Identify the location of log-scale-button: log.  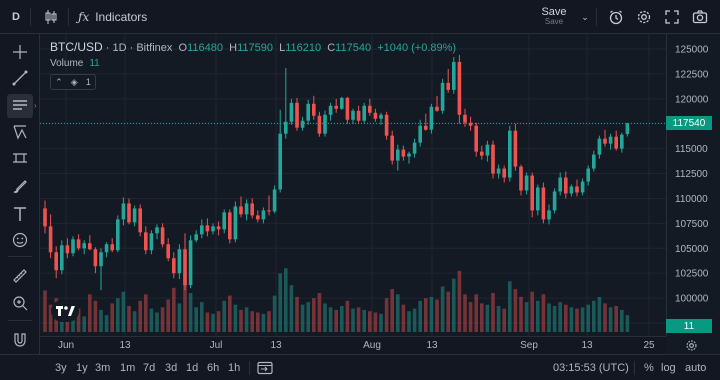
(668, 368).